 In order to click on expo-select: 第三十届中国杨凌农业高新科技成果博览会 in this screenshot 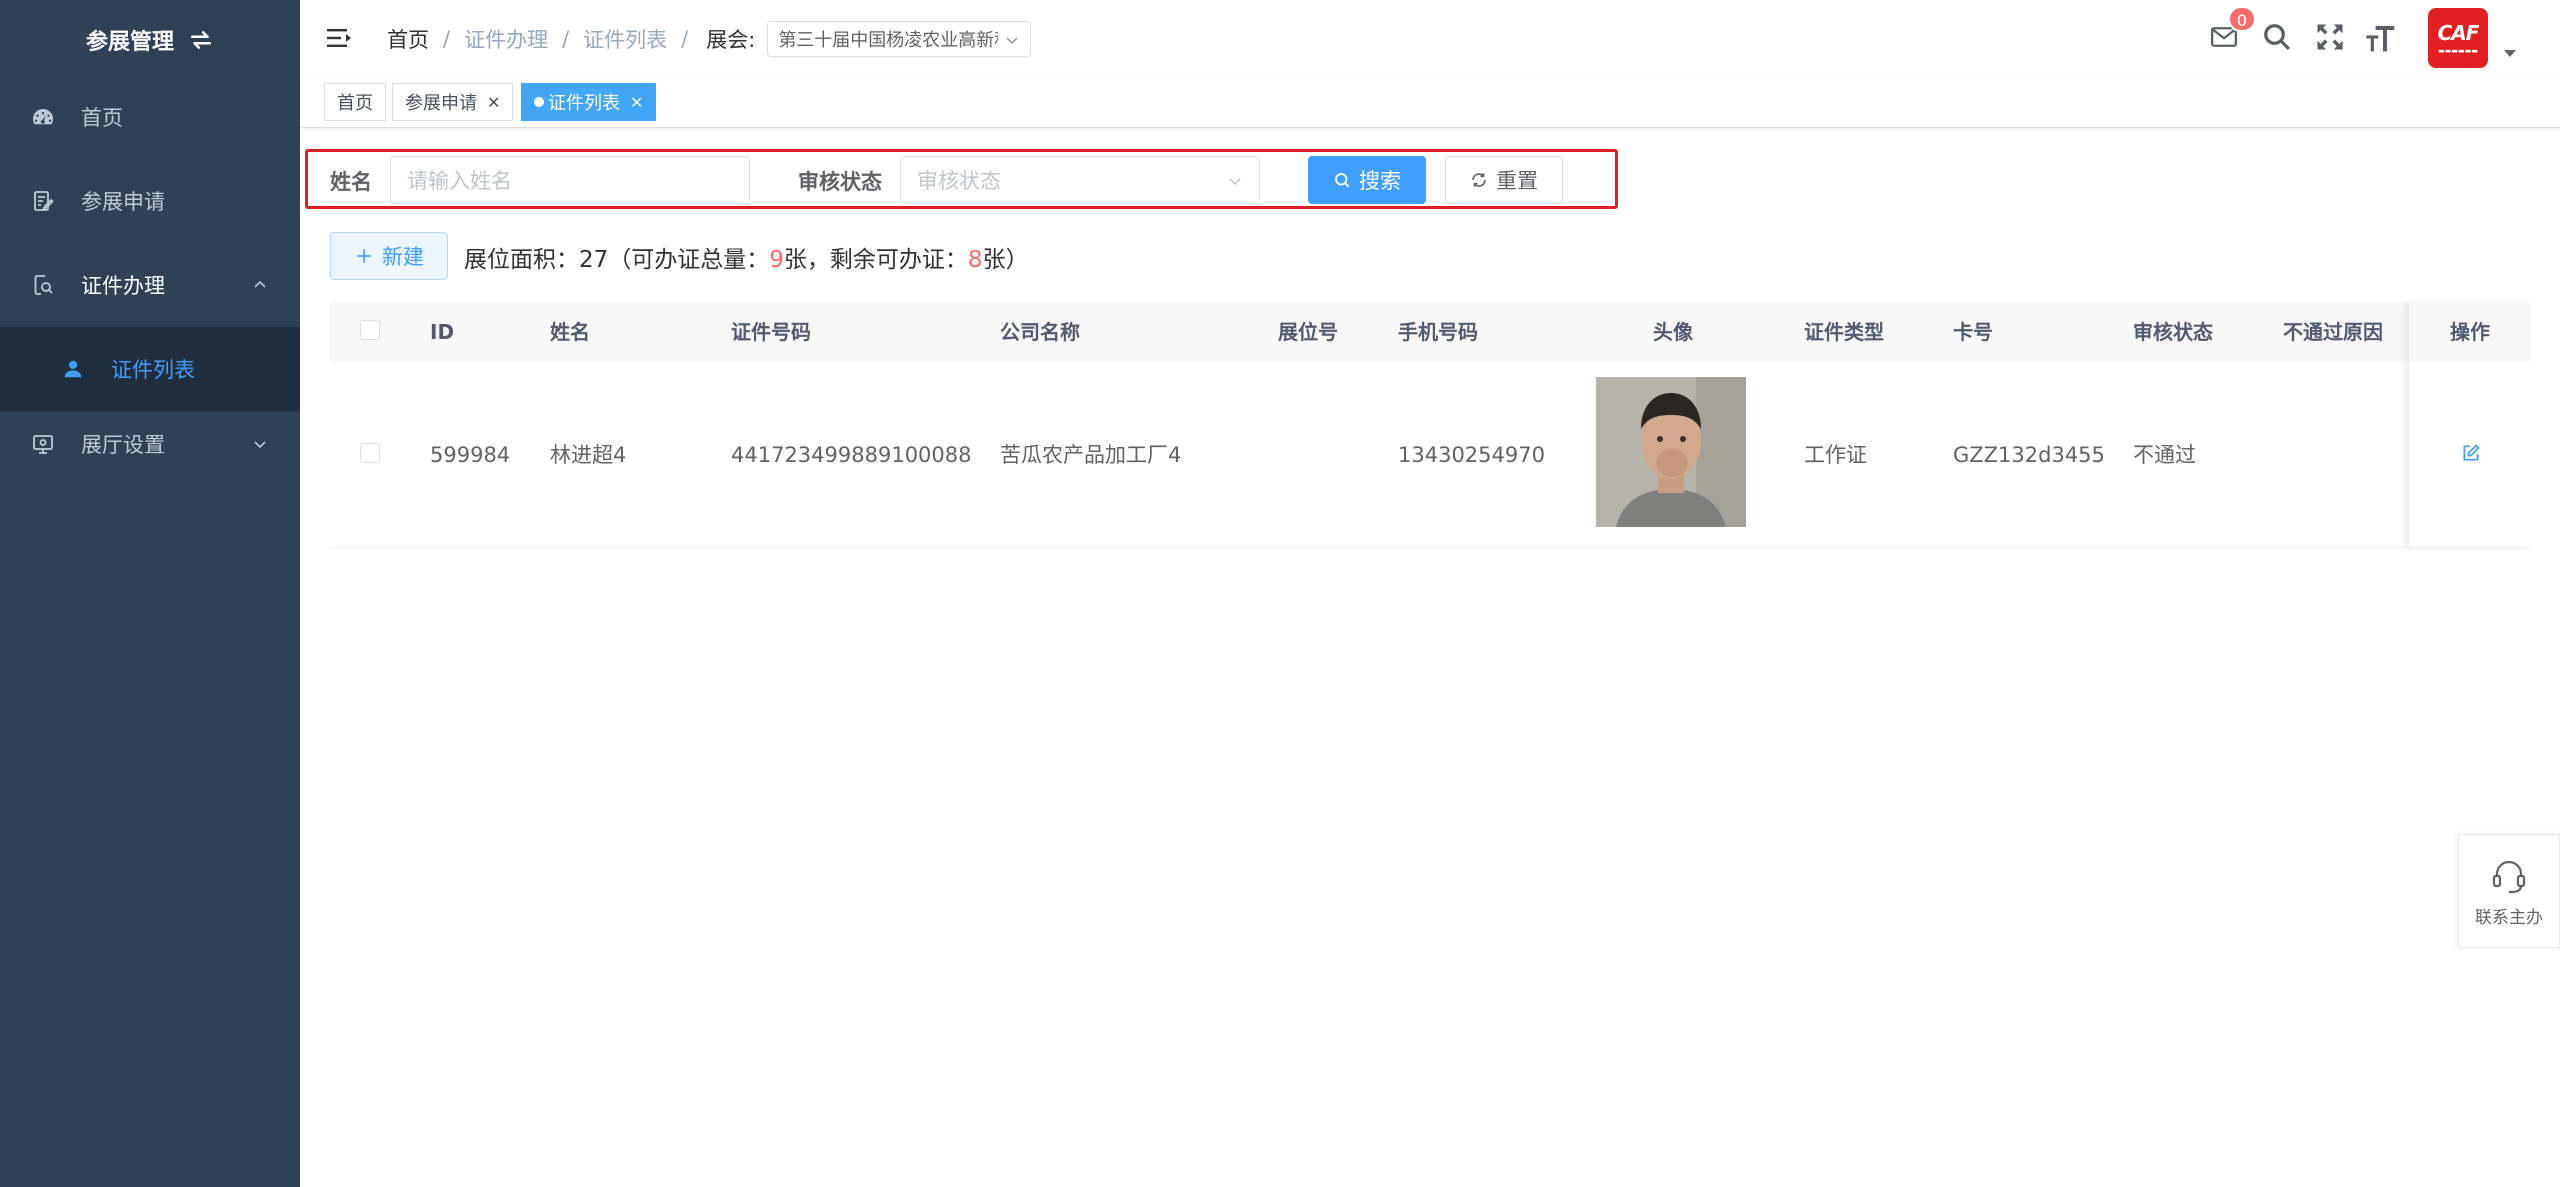, I will do `click(899, 39)`.